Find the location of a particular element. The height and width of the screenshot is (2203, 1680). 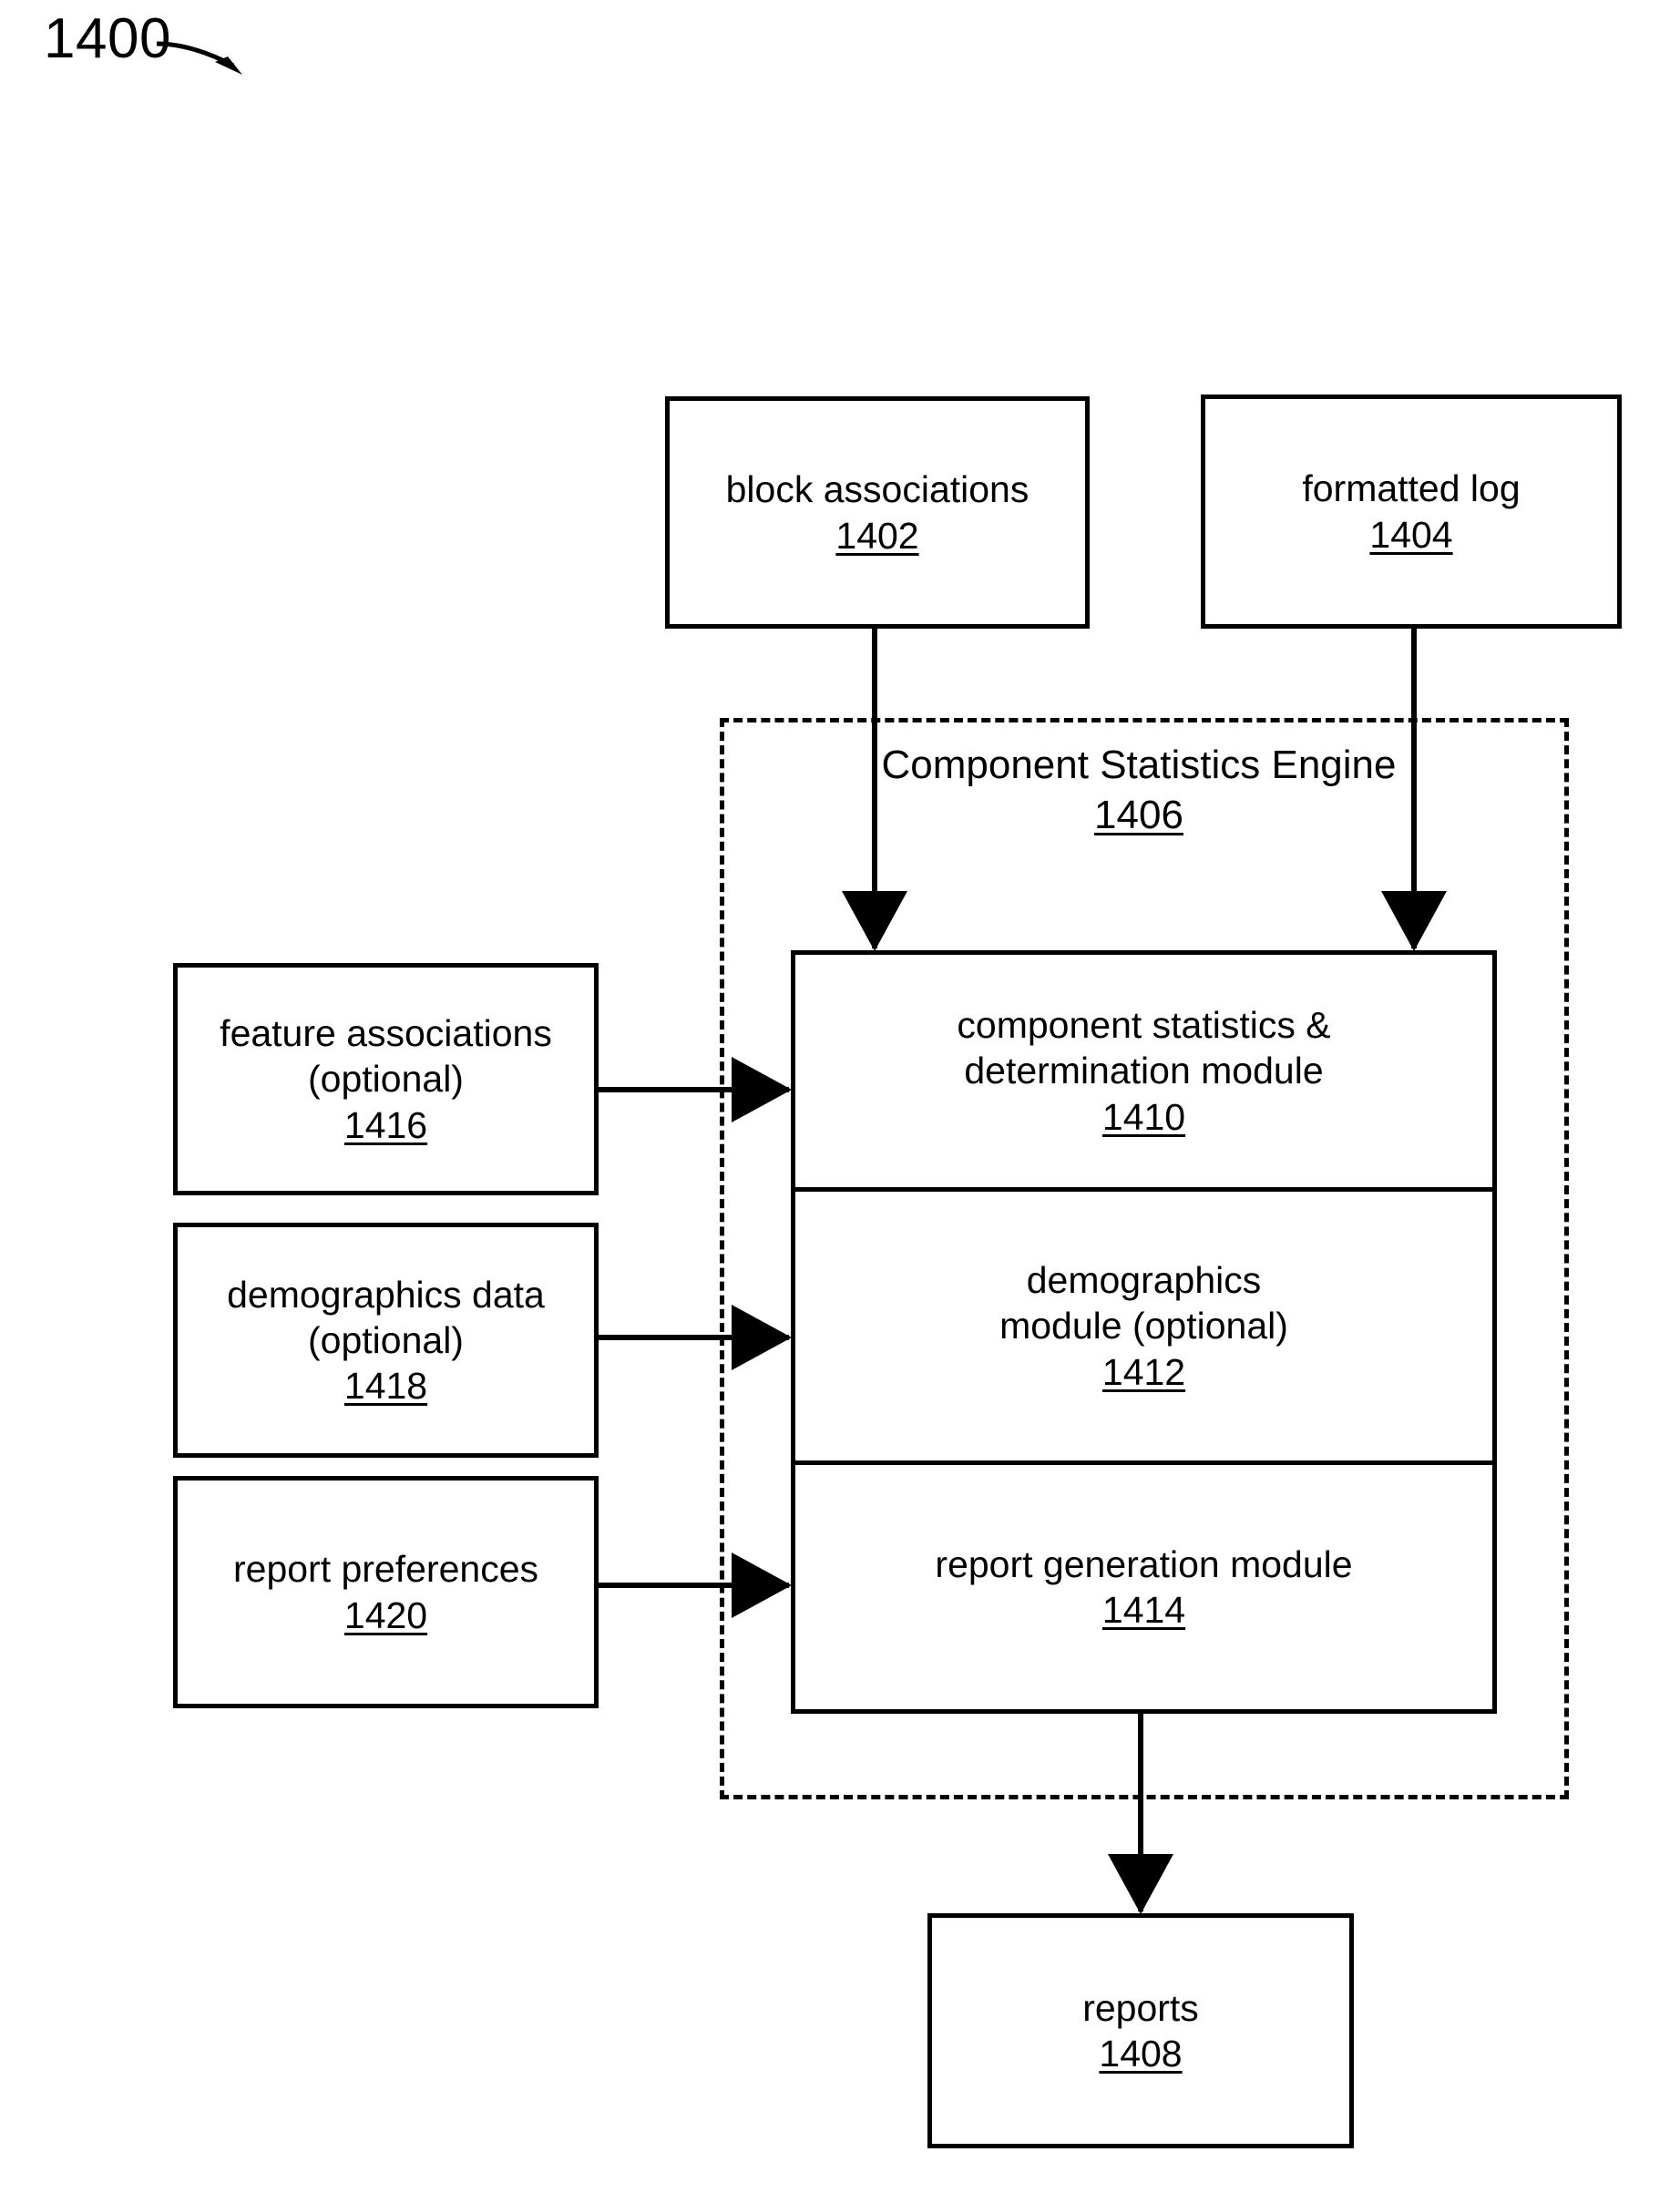

box-block-associations: block associations 1402 is located at coordinates (878, 513).